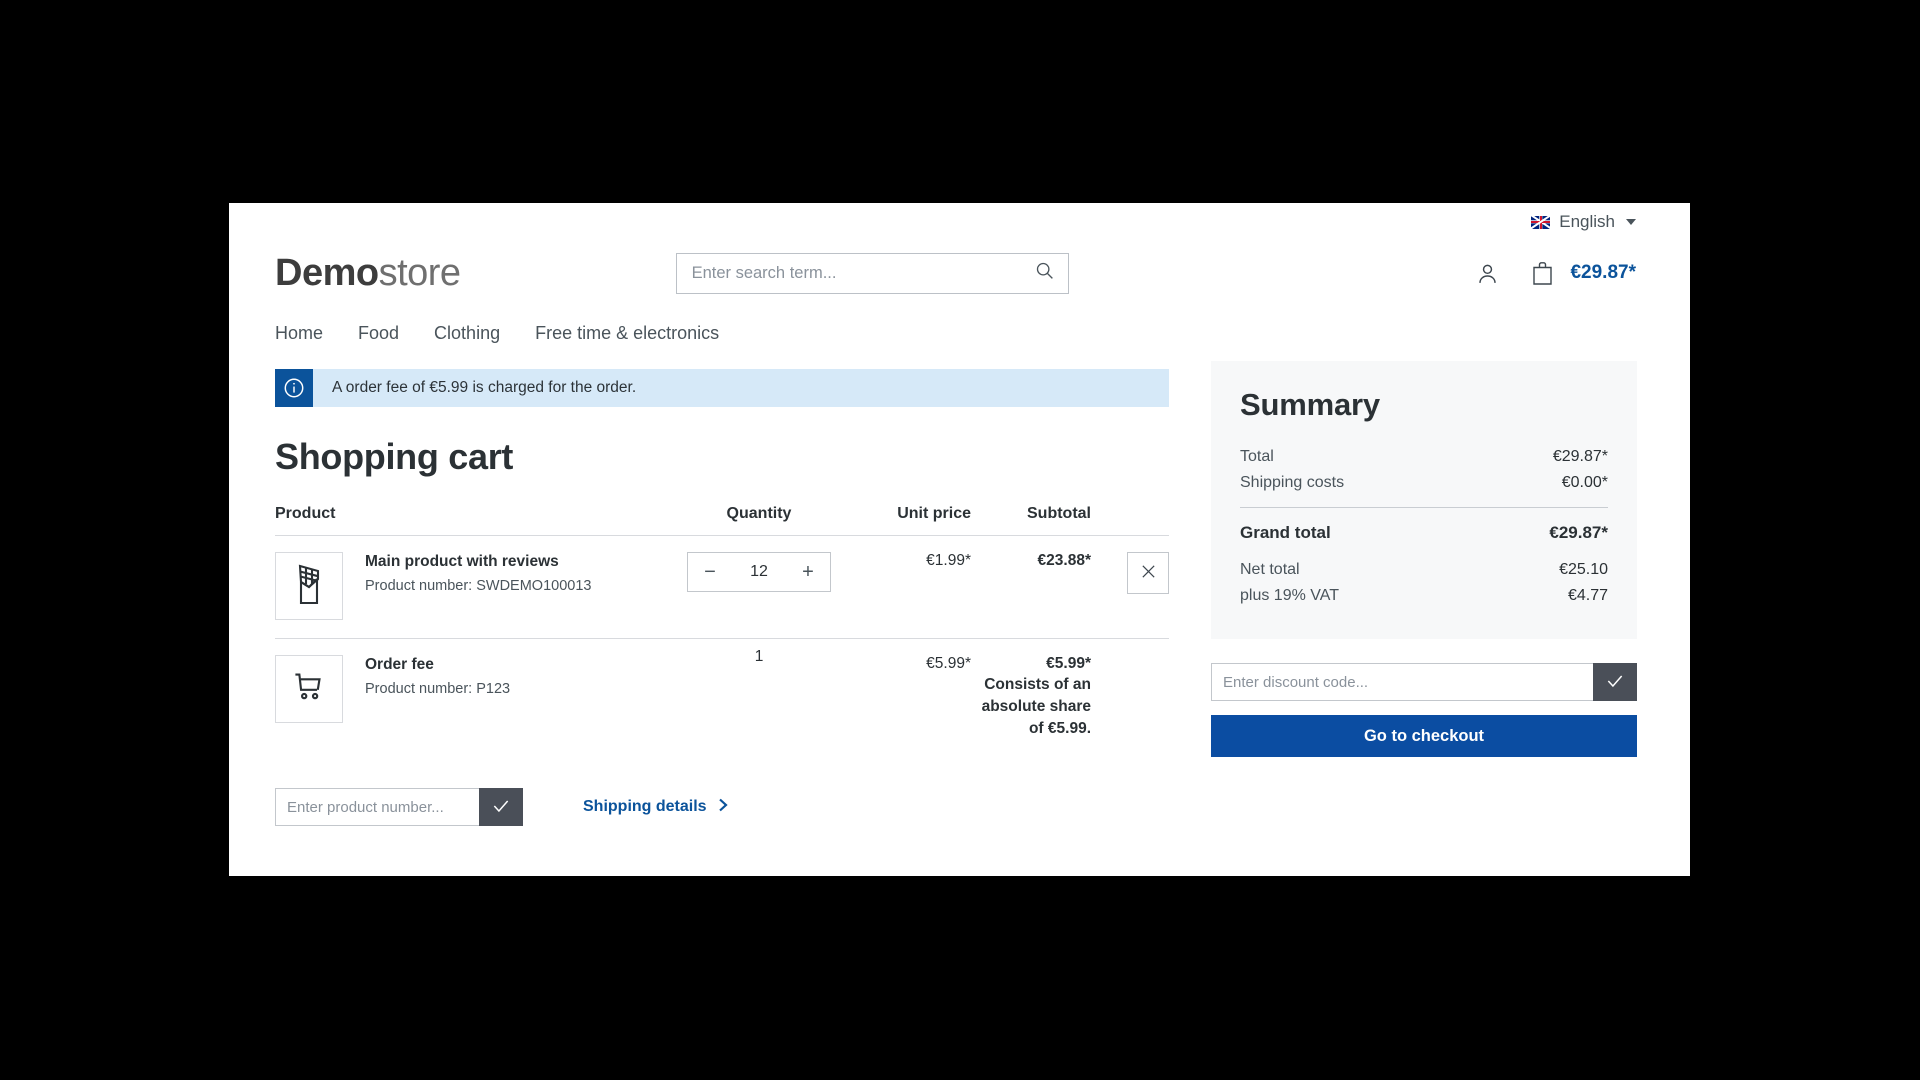 Image resolution: width=1920 pixels, height=1080 pixels. I want to click on product-number: Product number: P123, so click(438, 688).